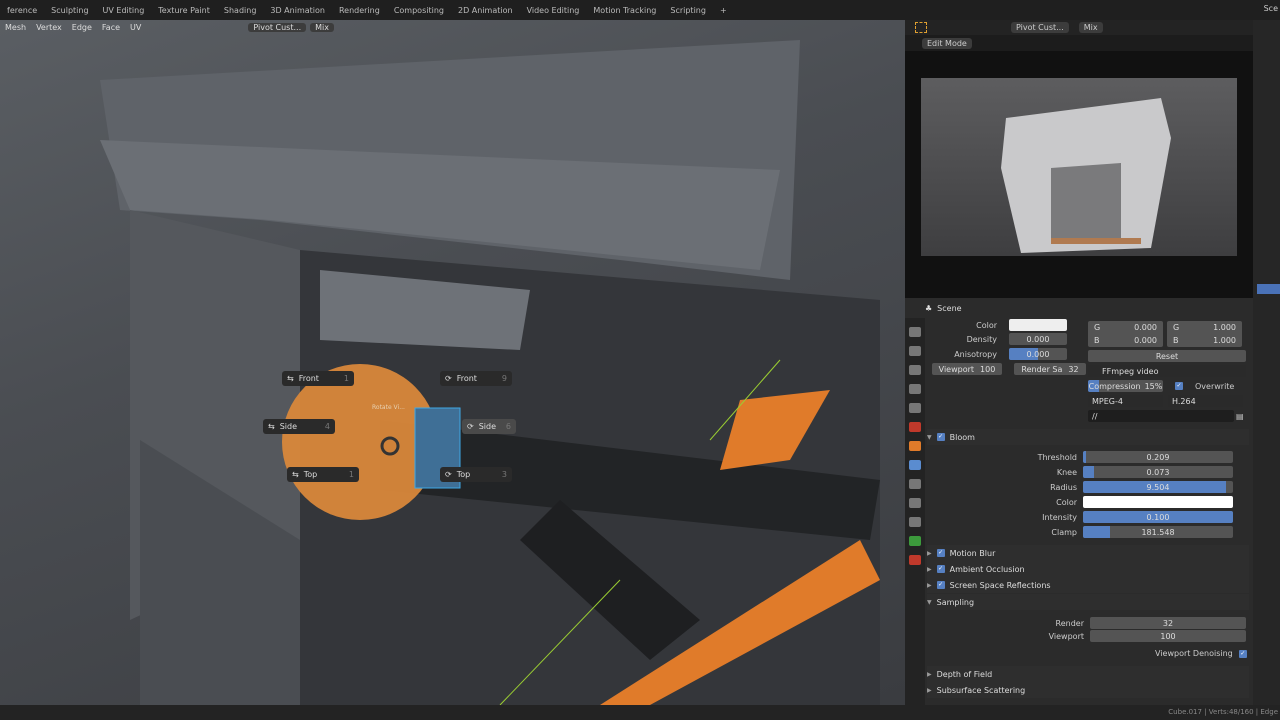  I want to click on render-preview, so click(1079, 167).